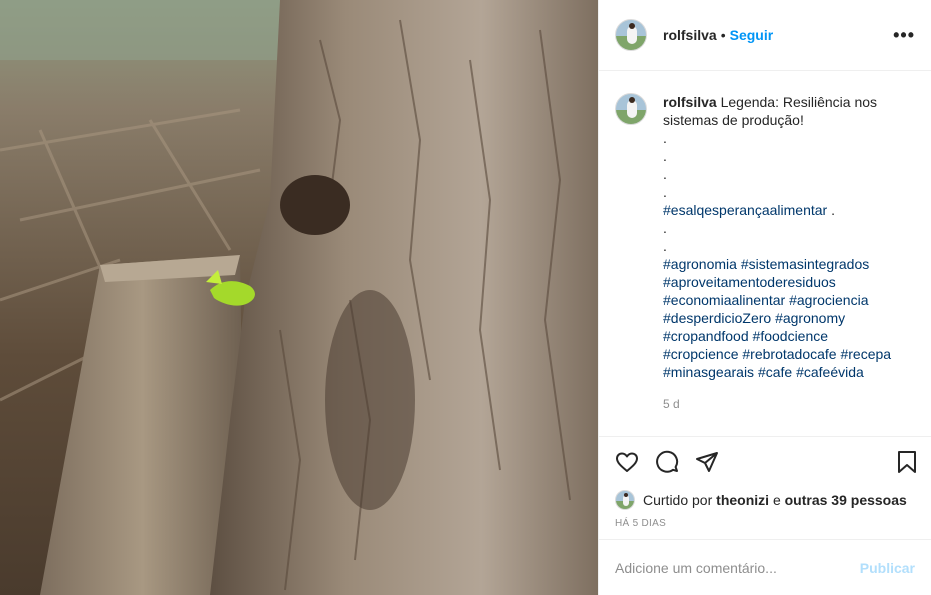 The height and width of the screenshot is (595, 931). Describe the element at coordinates (708, 372) in the screenshot. I see `hashtag-link: #minasgearais` at that location.